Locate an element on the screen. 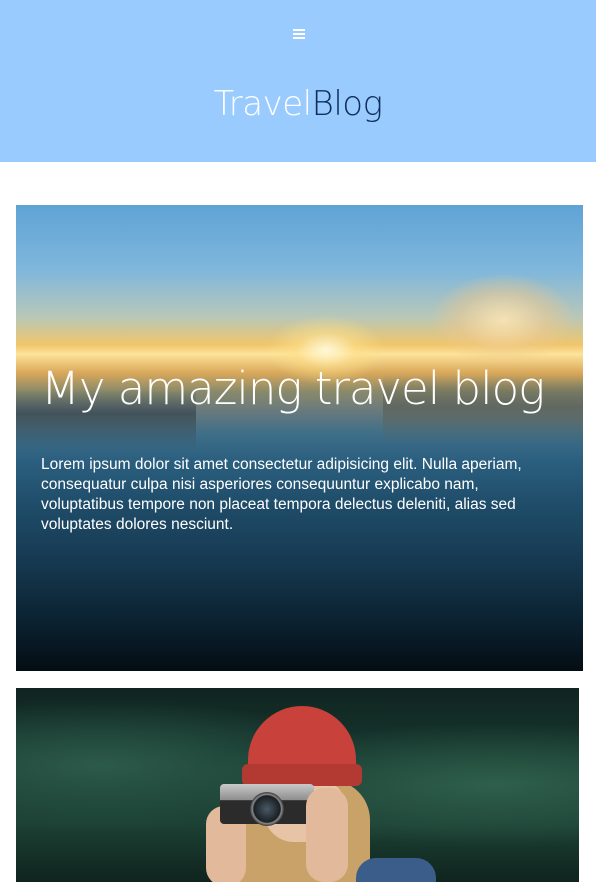 The width and height of the screenshot is (596, 882). logo-blog: Blog is located at coordinates (347, 104).